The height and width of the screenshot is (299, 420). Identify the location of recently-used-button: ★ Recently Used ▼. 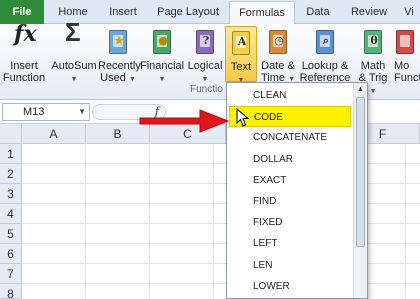
(119, 57).